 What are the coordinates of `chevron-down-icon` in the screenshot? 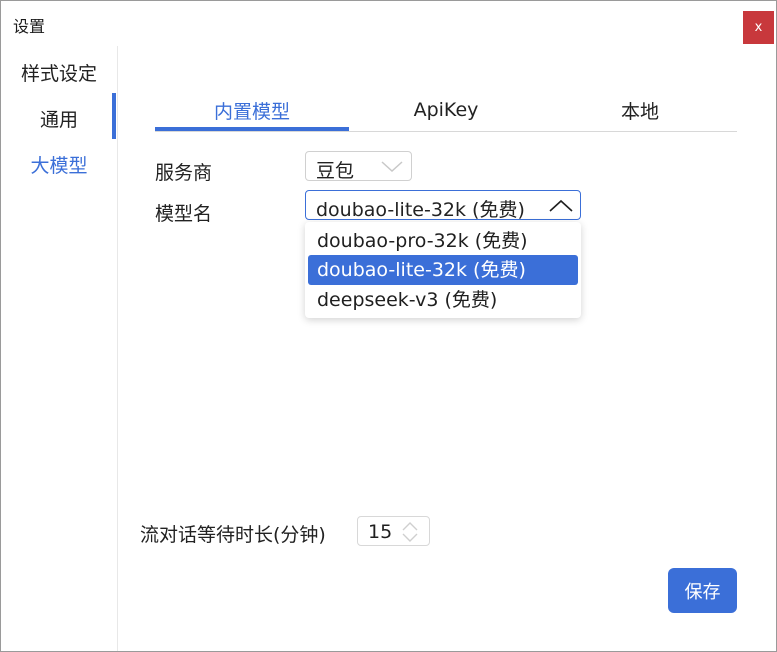 It's located at (392, 167).